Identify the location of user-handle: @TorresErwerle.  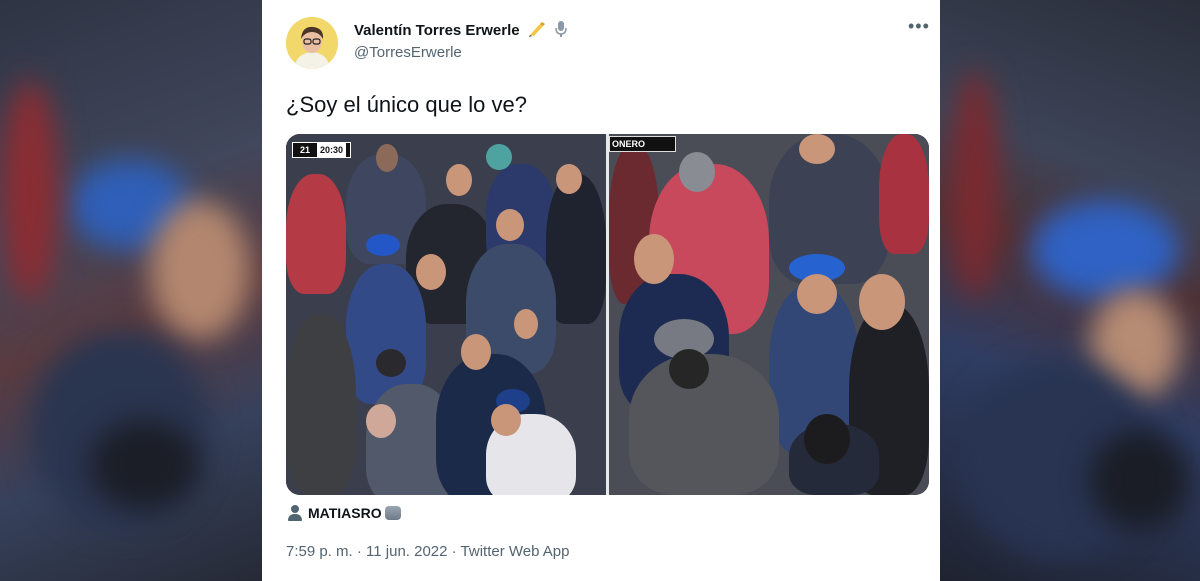
(408, 52).